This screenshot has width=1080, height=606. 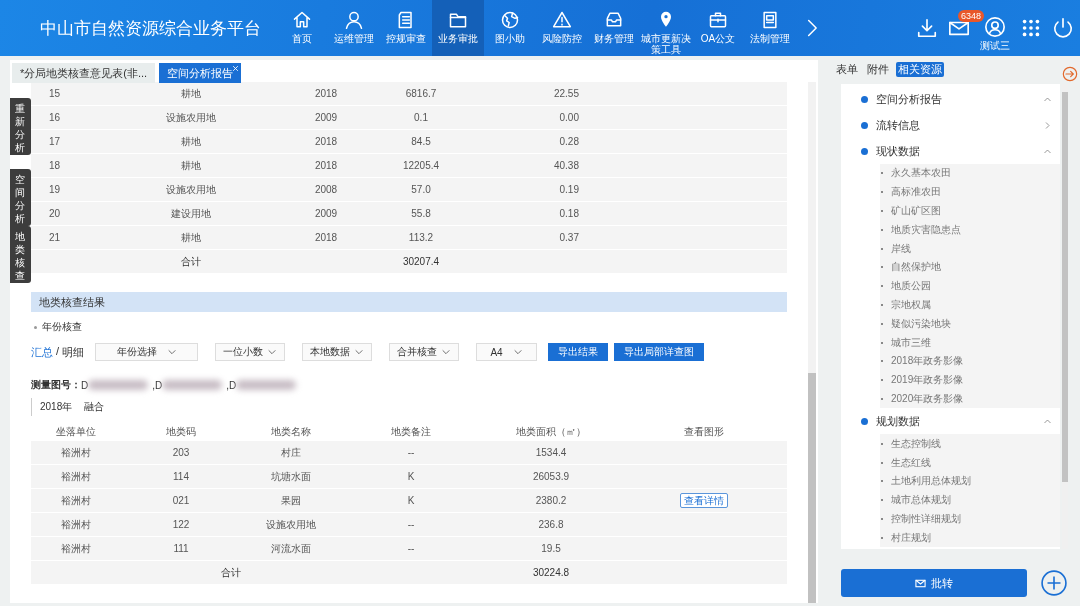 What do you see at coordinates (578, 352) in the screenshot?
I see `export-button: 导出结果` at bounding box center [578, 352].